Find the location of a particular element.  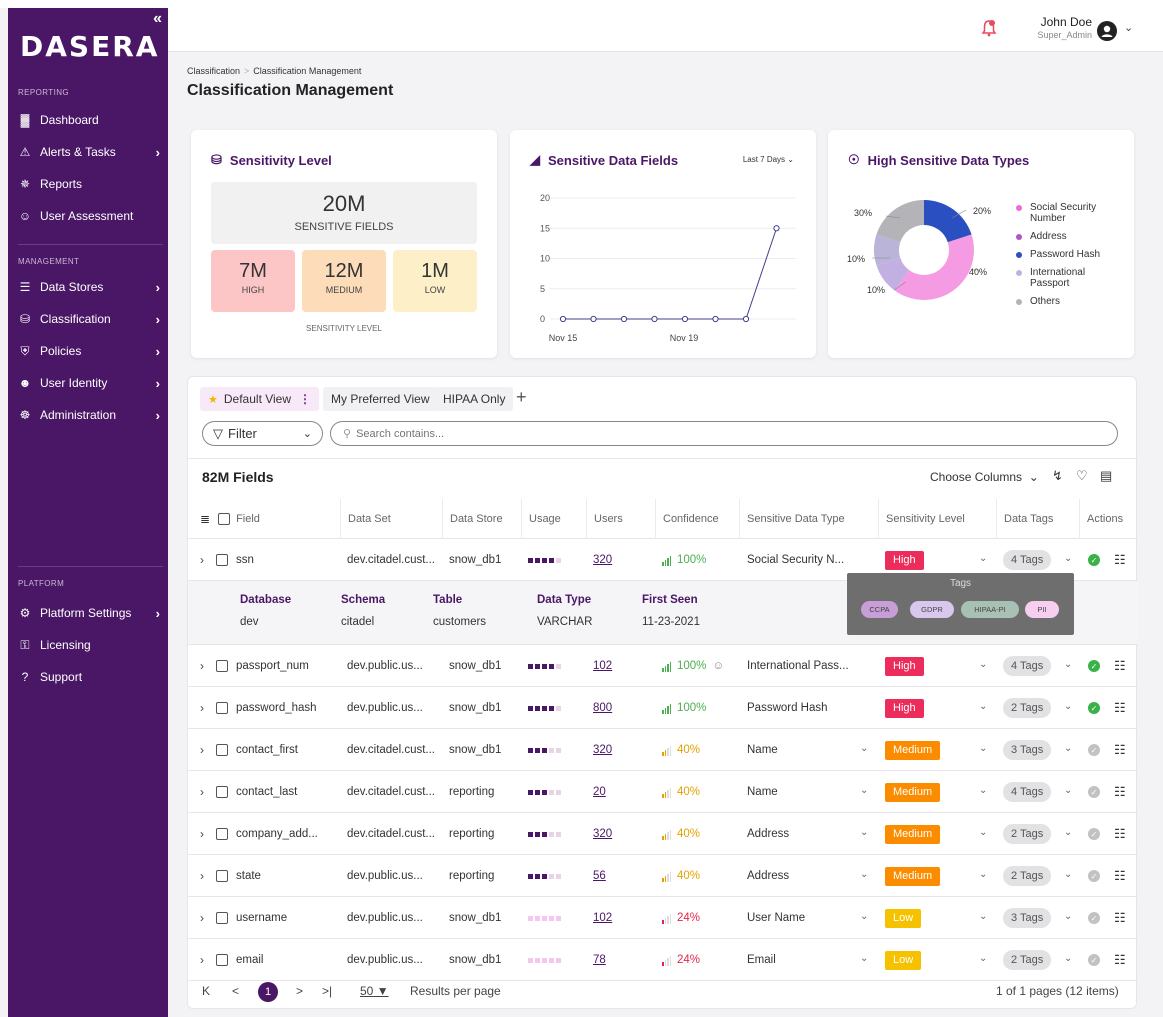

first-page-button: K is located at coordinates (206, 991).